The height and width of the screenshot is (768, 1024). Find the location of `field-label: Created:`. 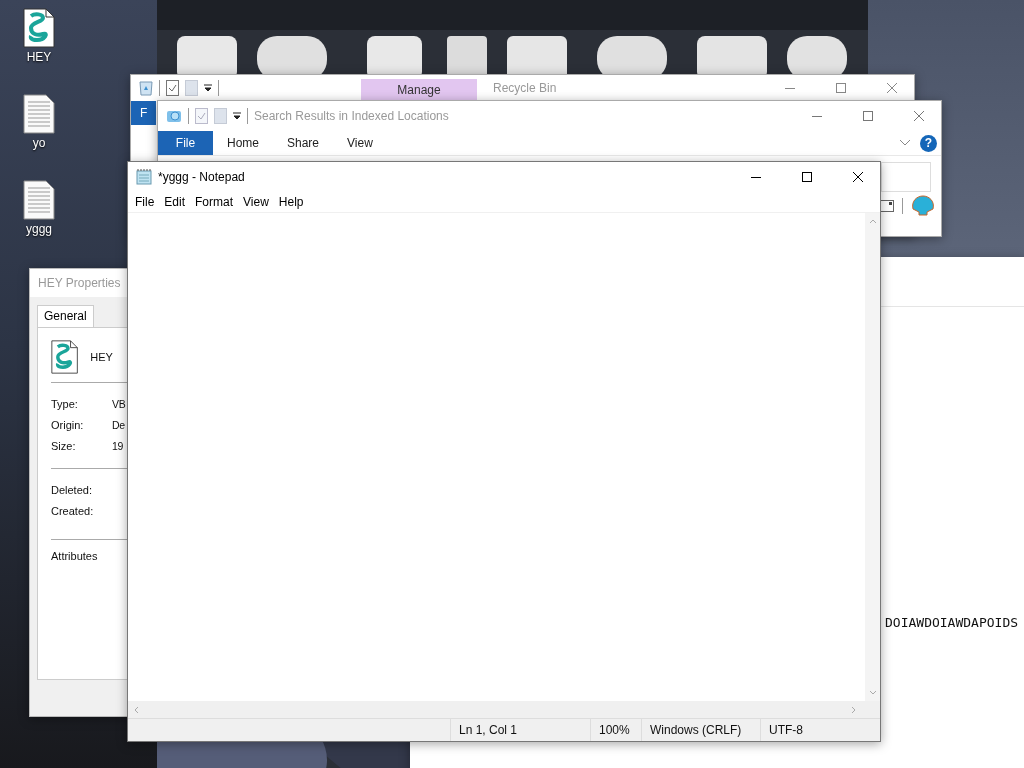

field-label: Created: is located at coordinates (73, 510).